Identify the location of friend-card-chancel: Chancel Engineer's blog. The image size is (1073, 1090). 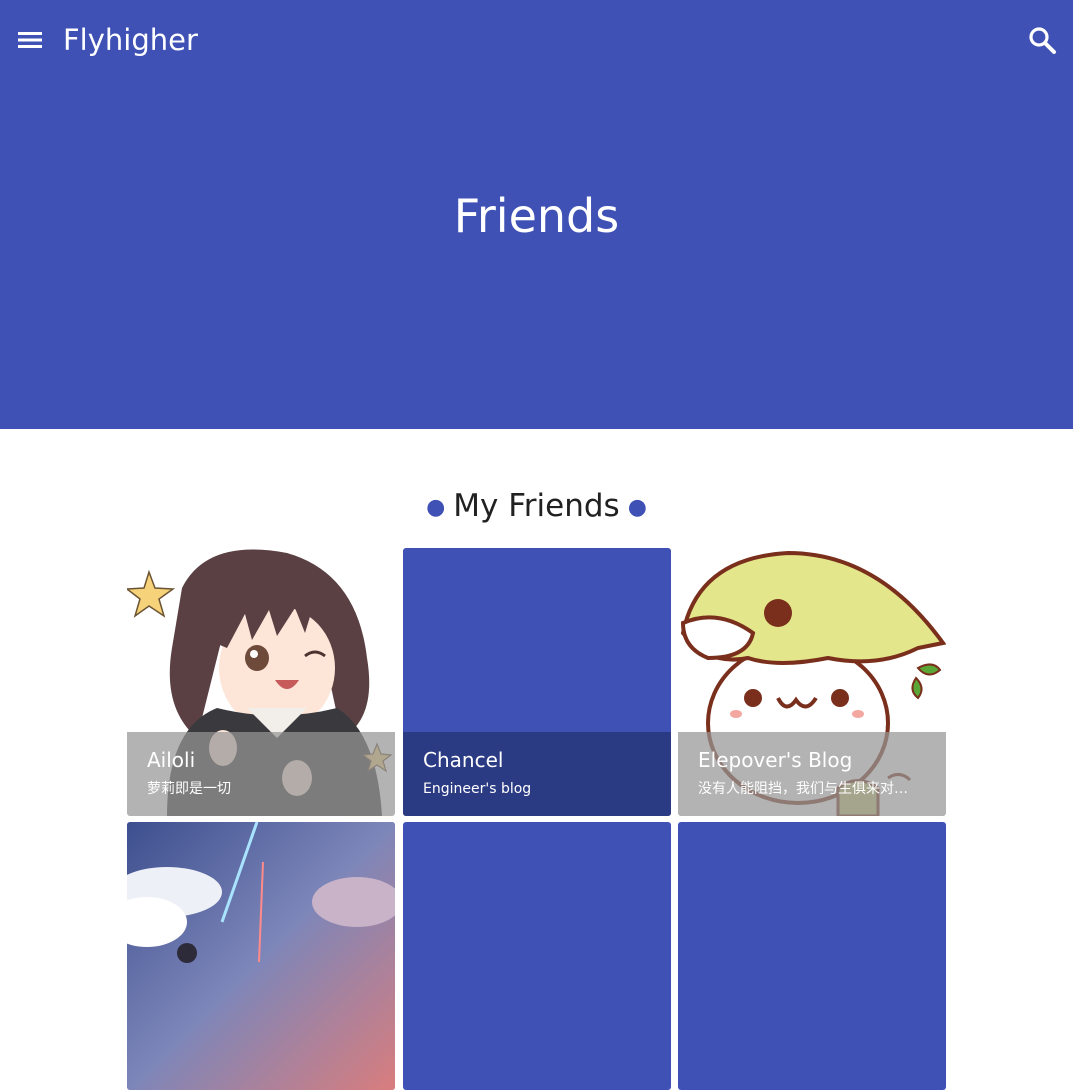
(537, 682).